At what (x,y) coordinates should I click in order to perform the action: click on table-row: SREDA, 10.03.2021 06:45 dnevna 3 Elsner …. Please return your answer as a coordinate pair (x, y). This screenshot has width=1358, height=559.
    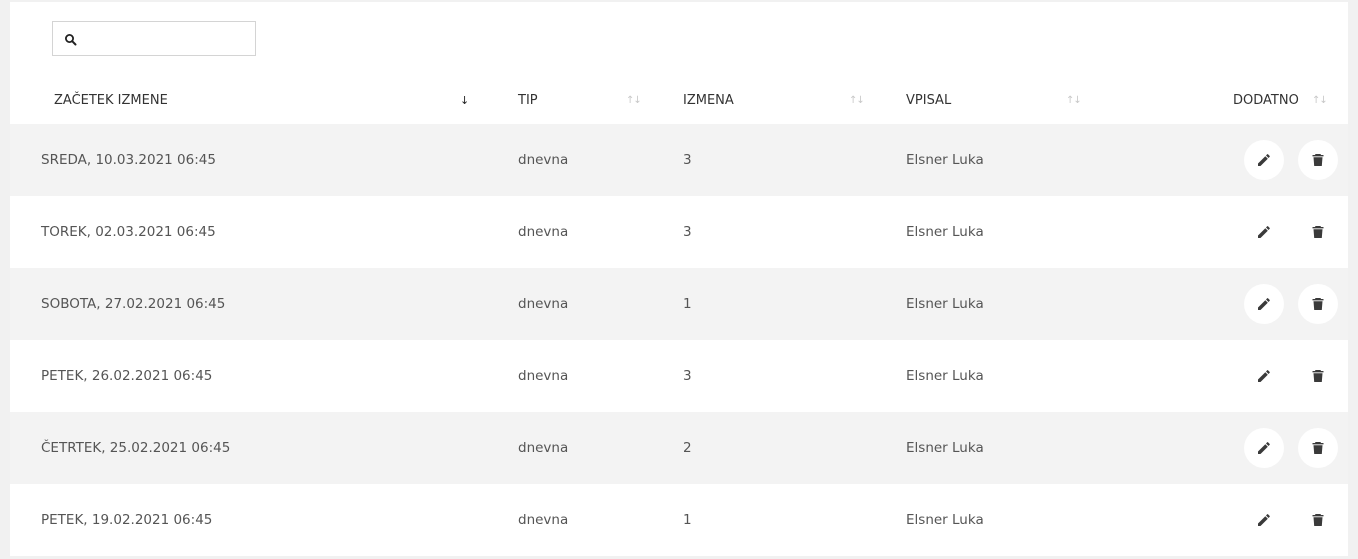
    Looking at the image, I should click on (679, 160).